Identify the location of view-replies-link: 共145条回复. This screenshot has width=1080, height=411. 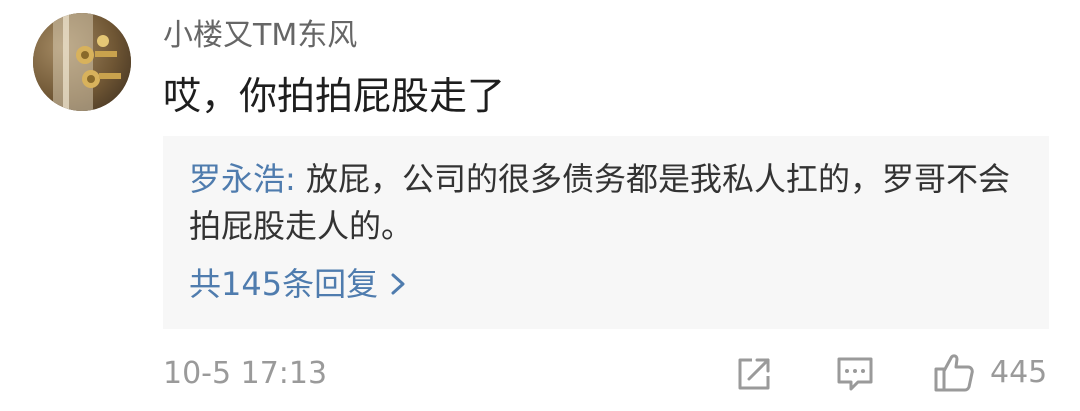
(301, 284).